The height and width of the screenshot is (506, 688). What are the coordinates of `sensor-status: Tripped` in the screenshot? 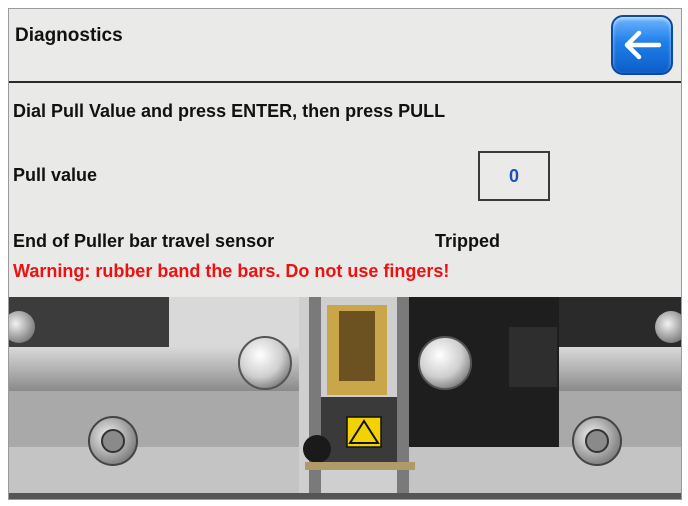 It's located at (468, 241).